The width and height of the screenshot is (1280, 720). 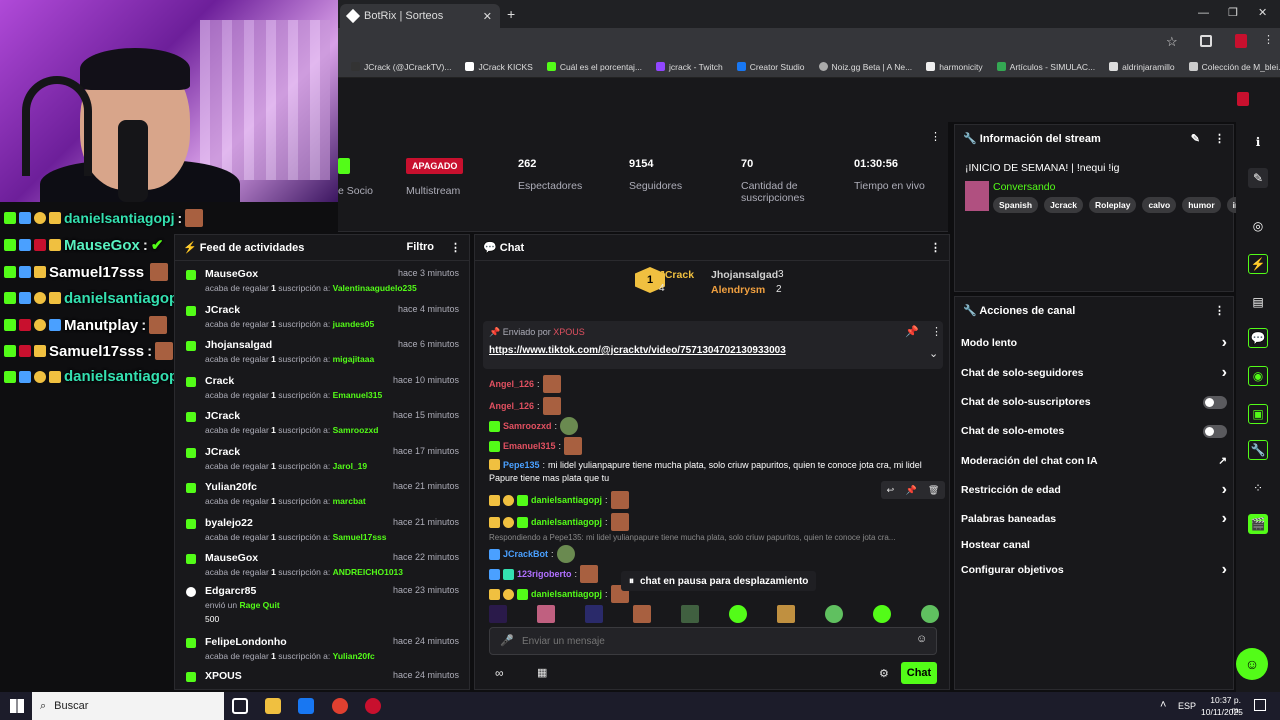 What do you see at coordinates (1094, 461) in the screenshot?
I see `channel-action-moderaci-n-del-chat-con-ia: Moderación del chat con IA ↗` at bounding box center [1094, 461].